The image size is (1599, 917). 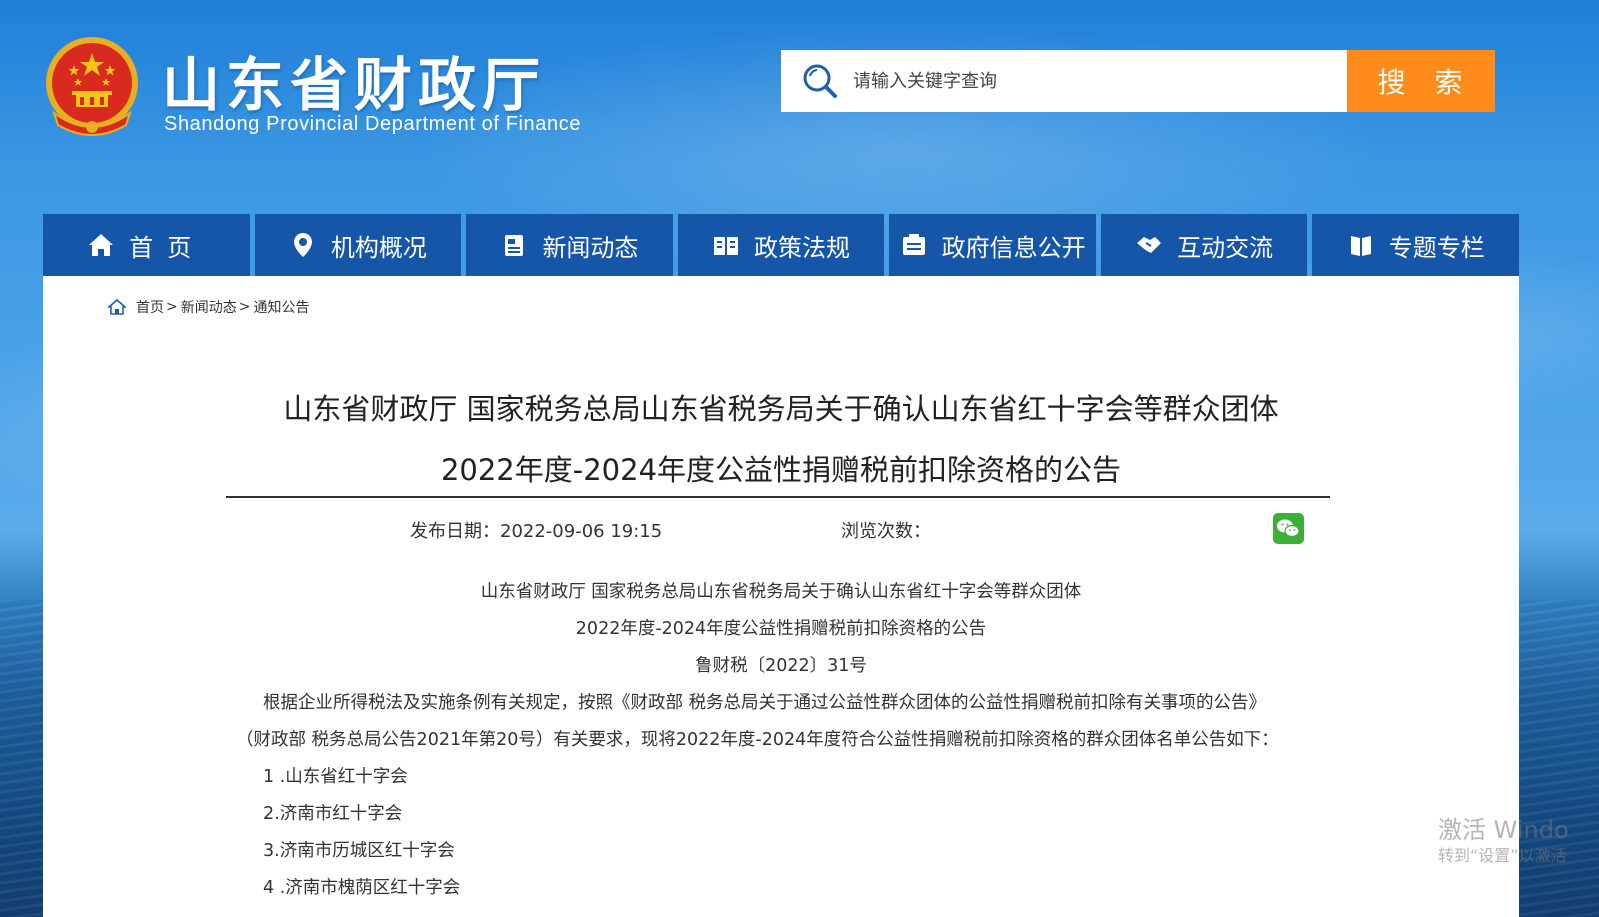 What do you see at coordinates (92, 86) in the screenshot?
I see `national-emblem-logo` at bounding box center [92, 86].